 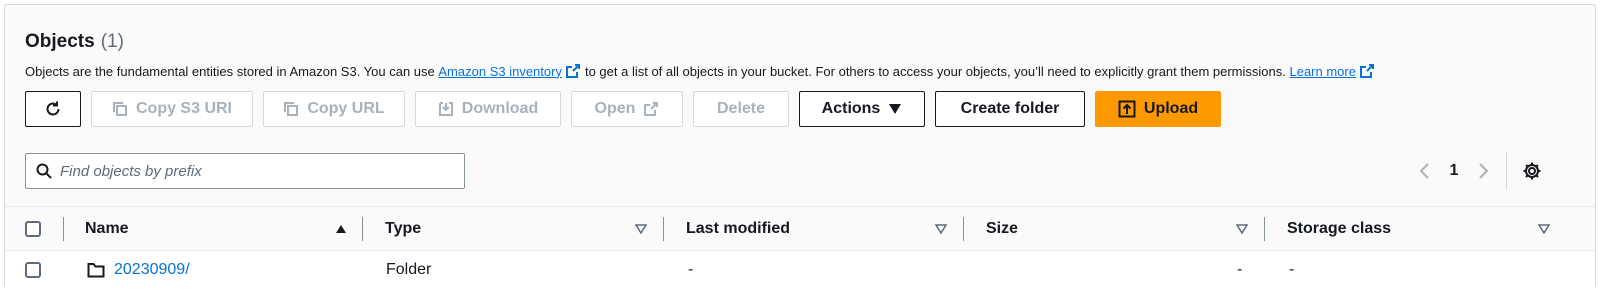 I want to click on preferences-button, so click(x=1532, y=171).